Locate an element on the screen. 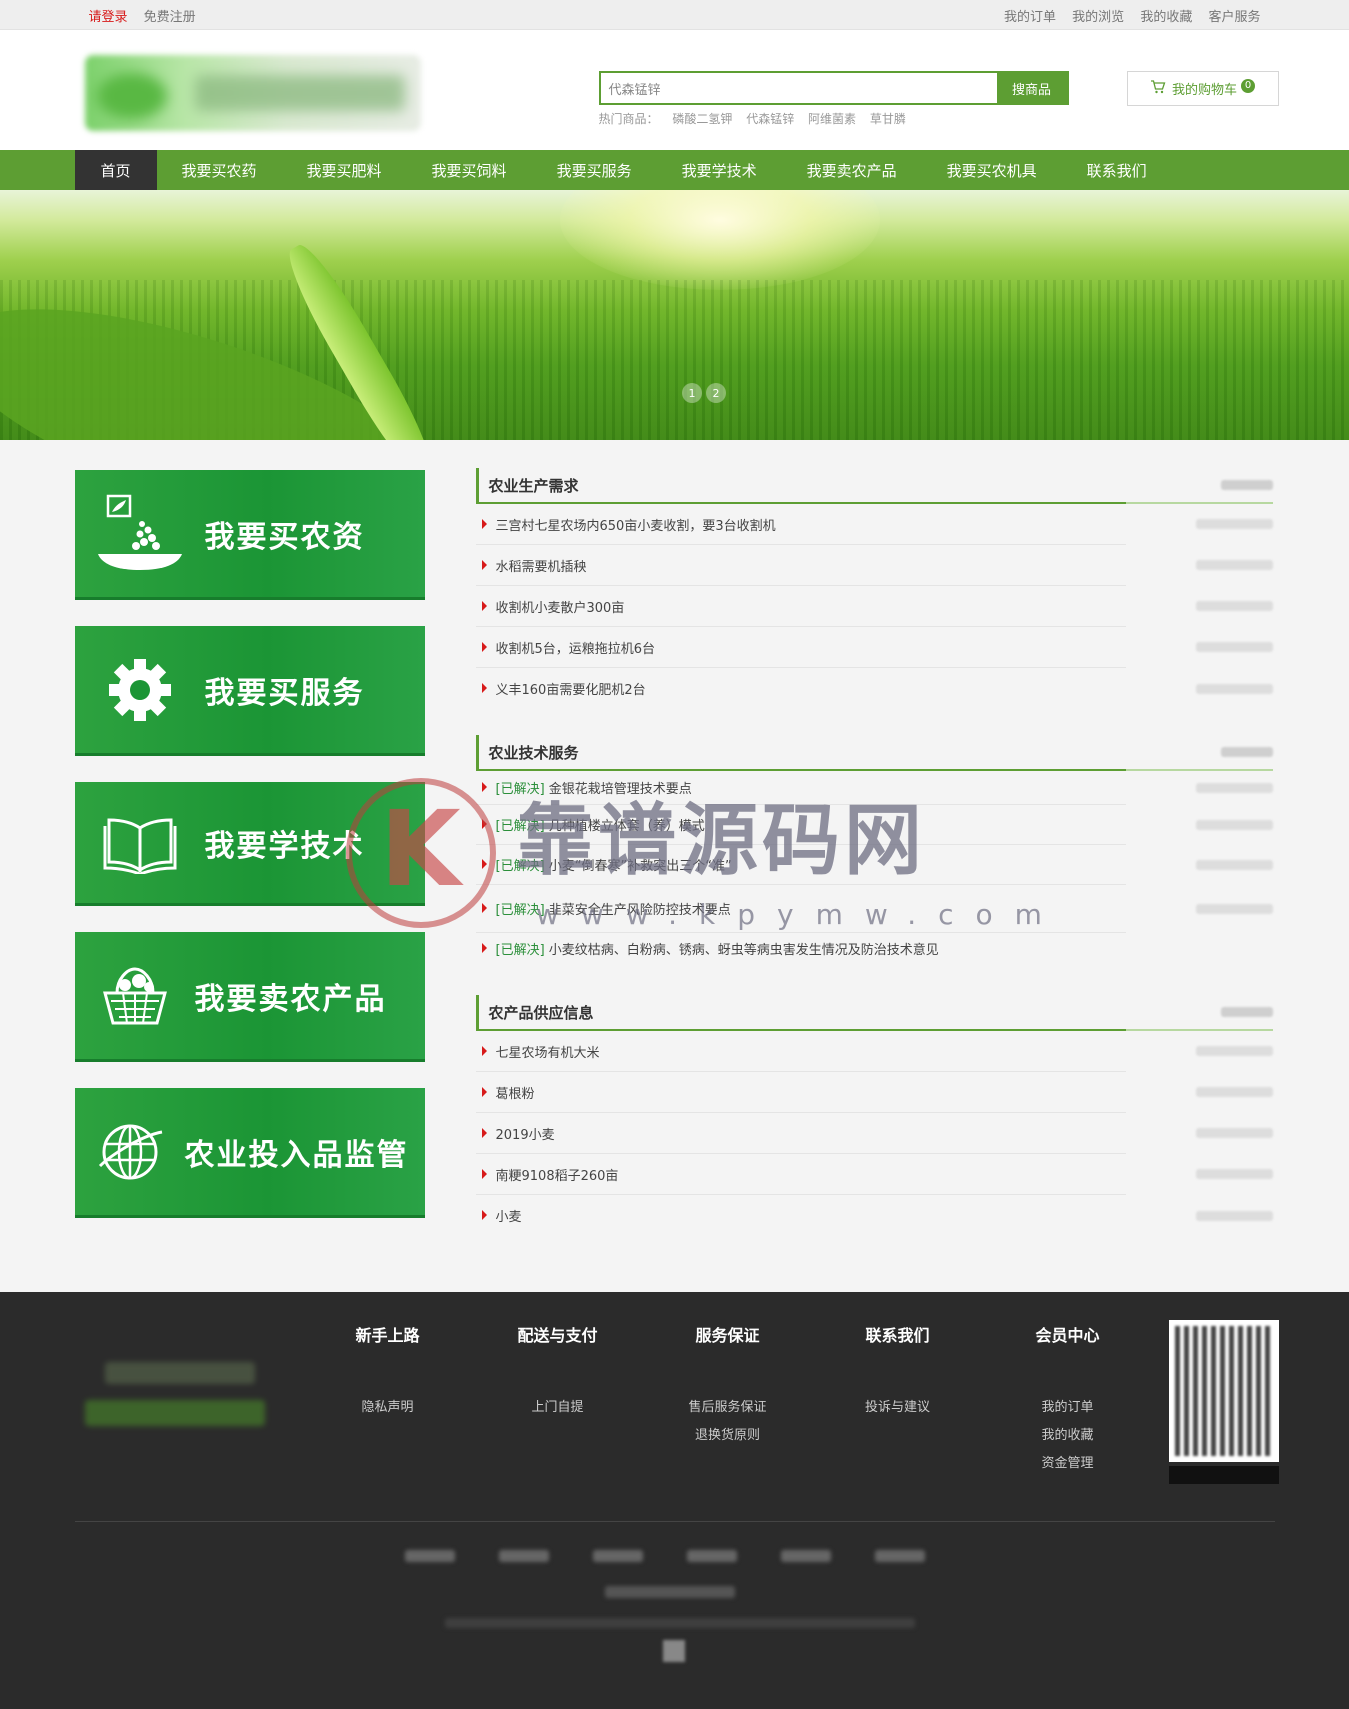 This screenshot has height=1709, width=1349. banner-dot: 2 is located at coordinates (716, 393).